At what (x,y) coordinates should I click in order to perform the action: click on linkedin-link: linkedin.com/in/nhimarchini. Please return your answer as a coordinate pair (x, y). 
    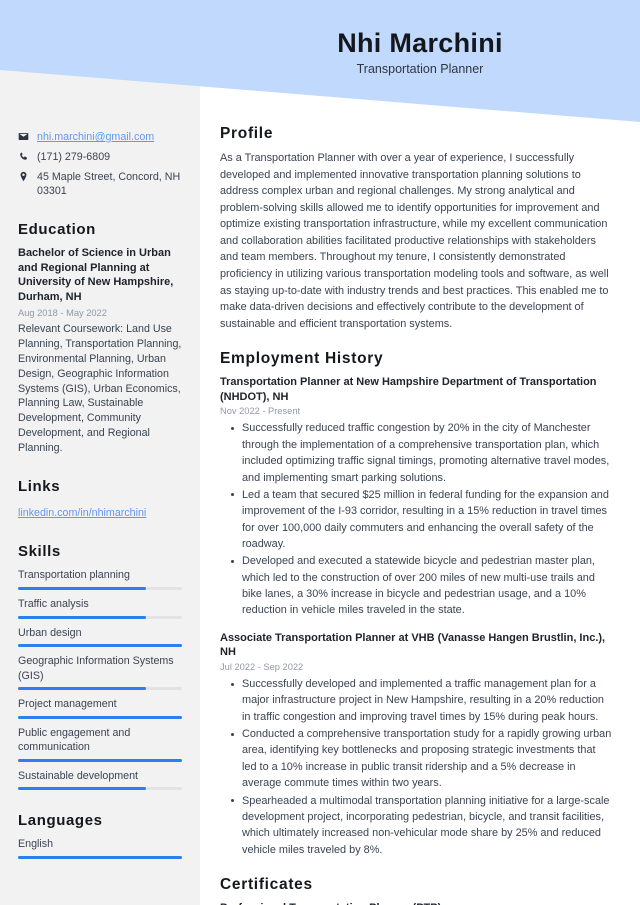
    Looking at the image, I should click on (82, 513).